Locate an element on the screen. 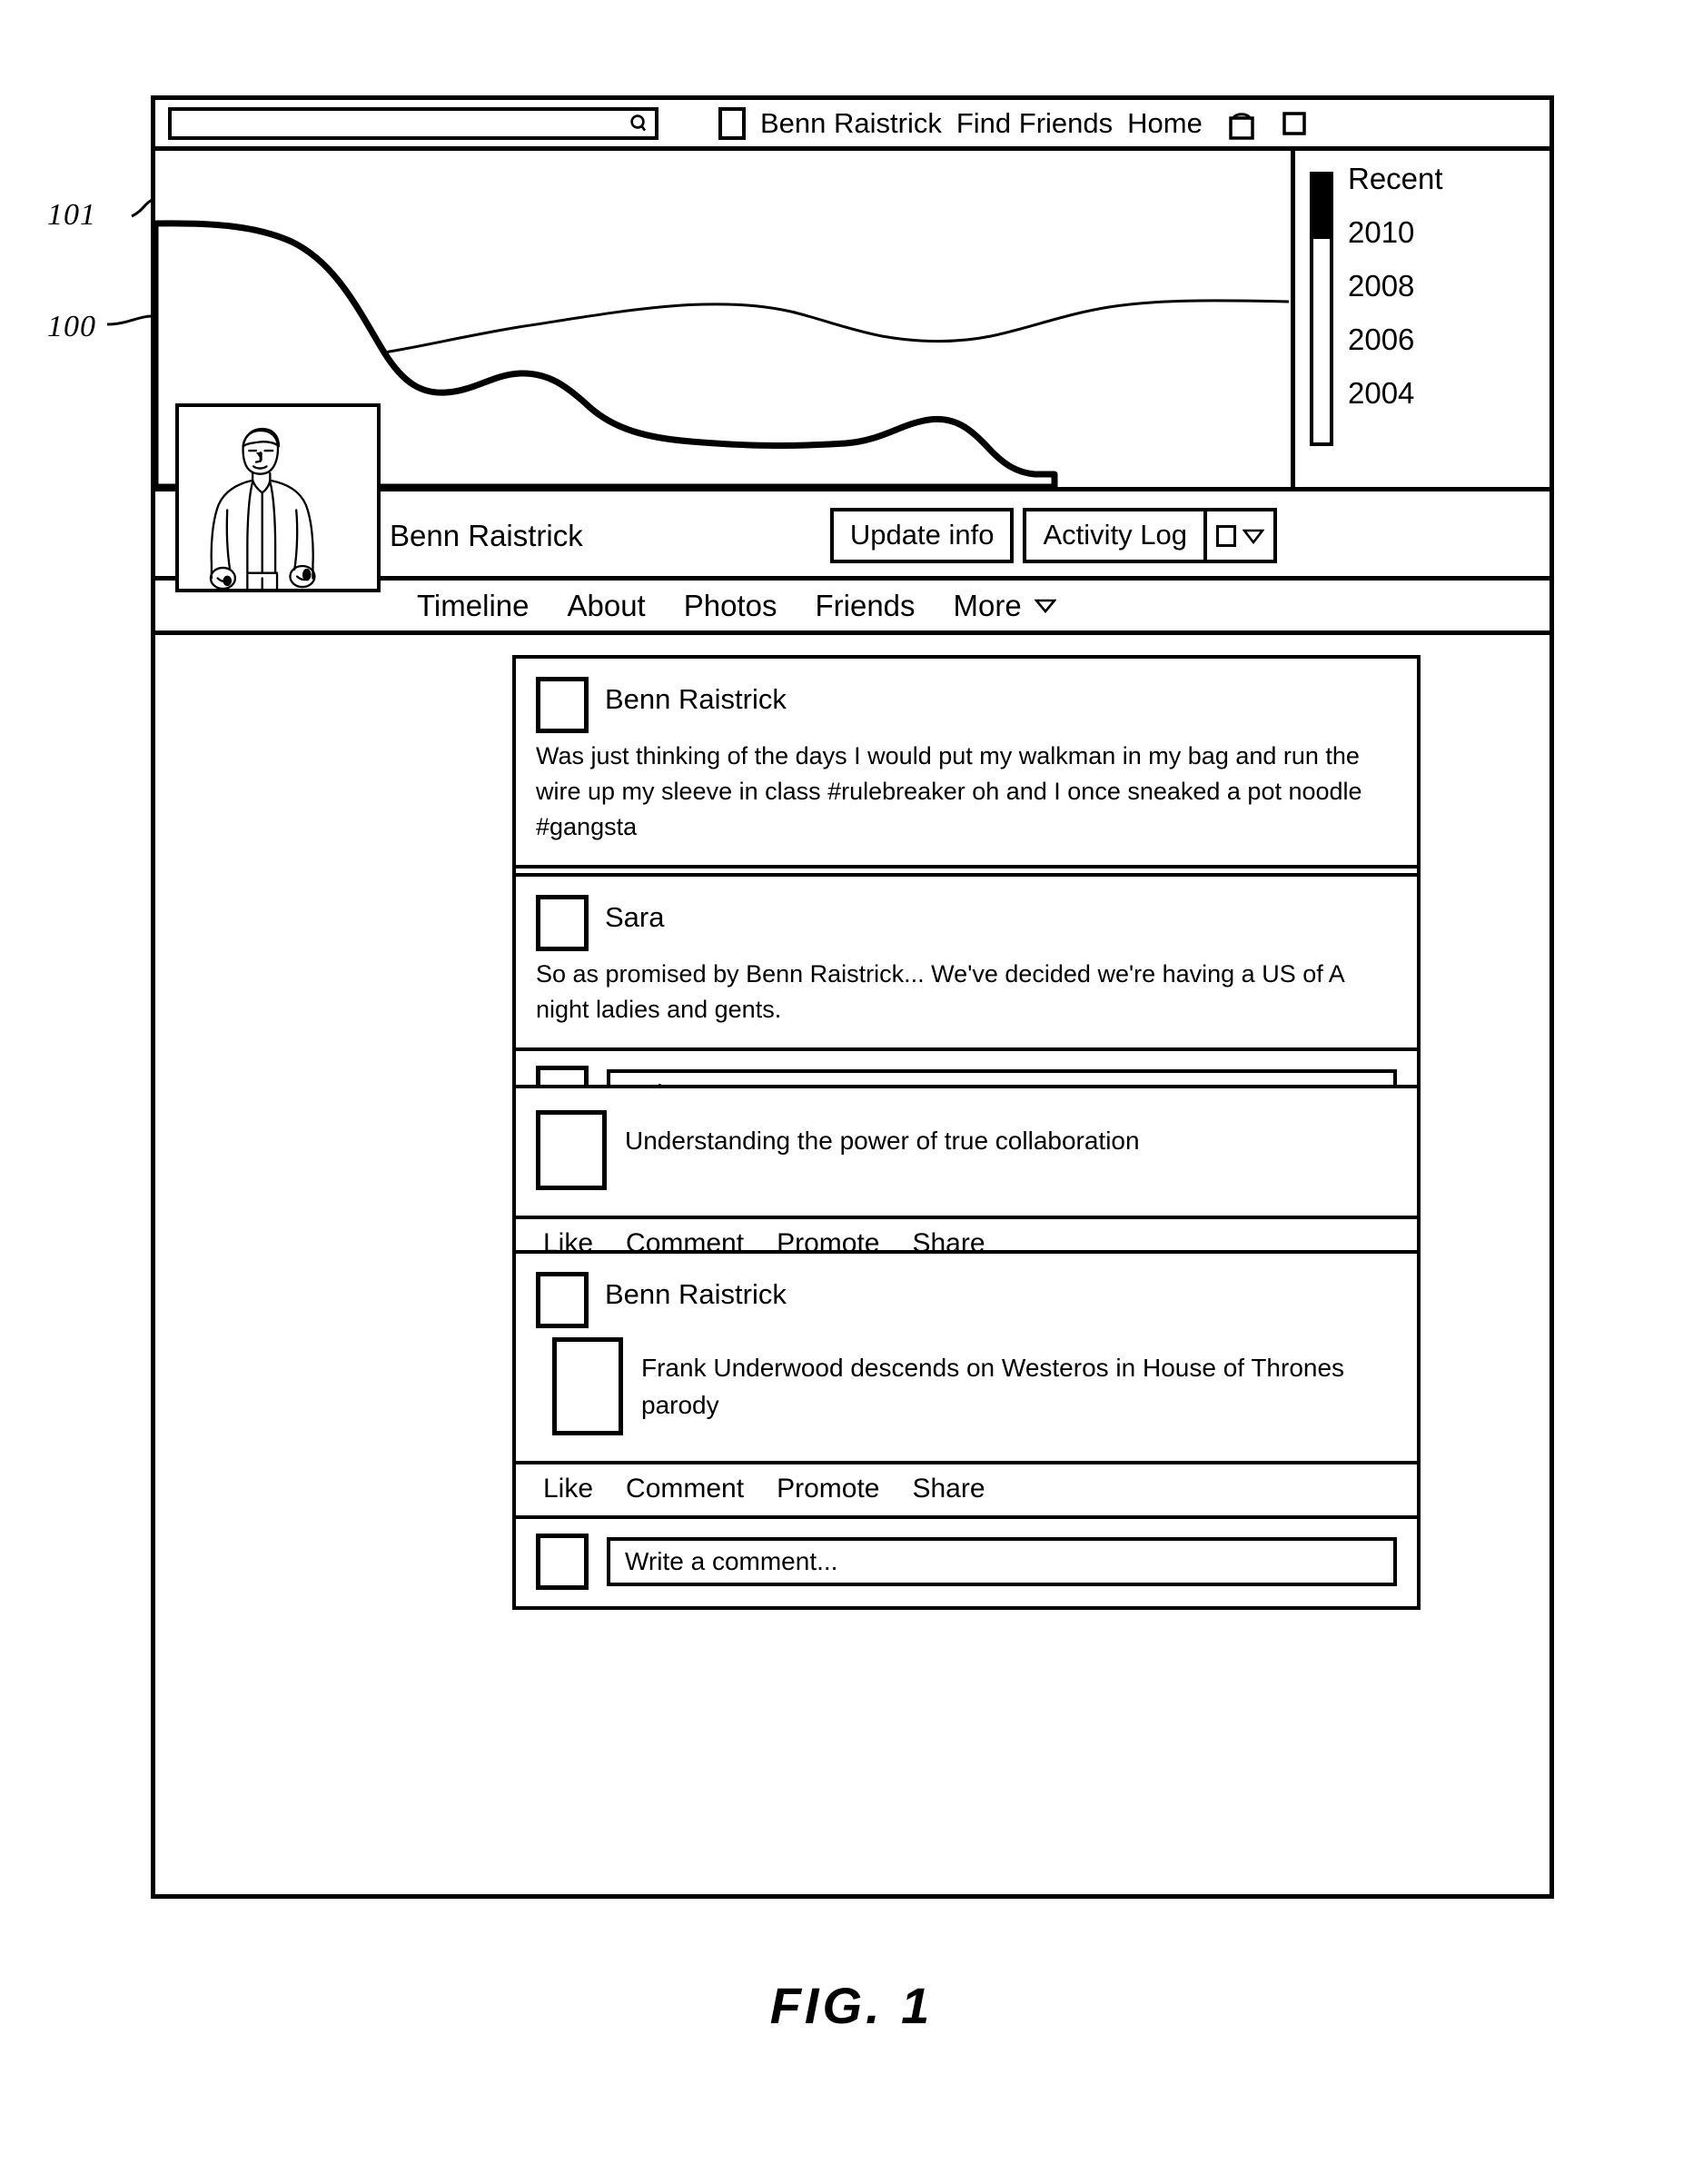  profile-thumbnail-icon is located at coordinates (732, 123).